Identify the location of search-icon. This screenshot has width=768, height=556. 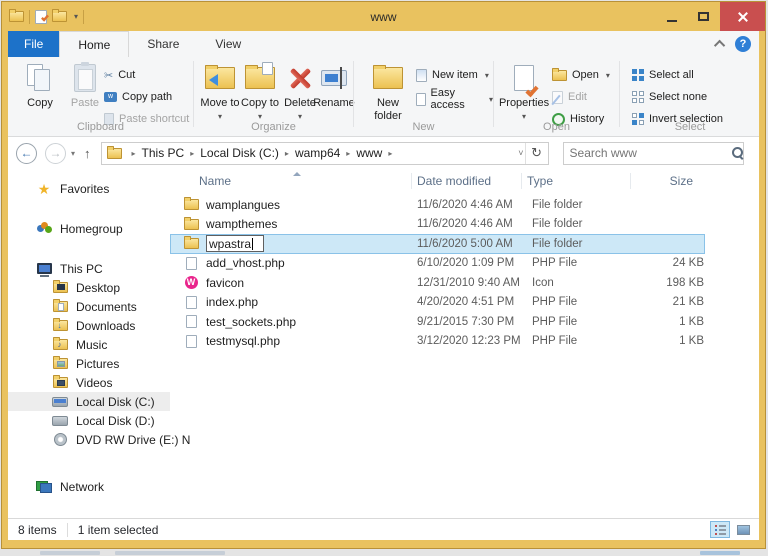
(737, 153).